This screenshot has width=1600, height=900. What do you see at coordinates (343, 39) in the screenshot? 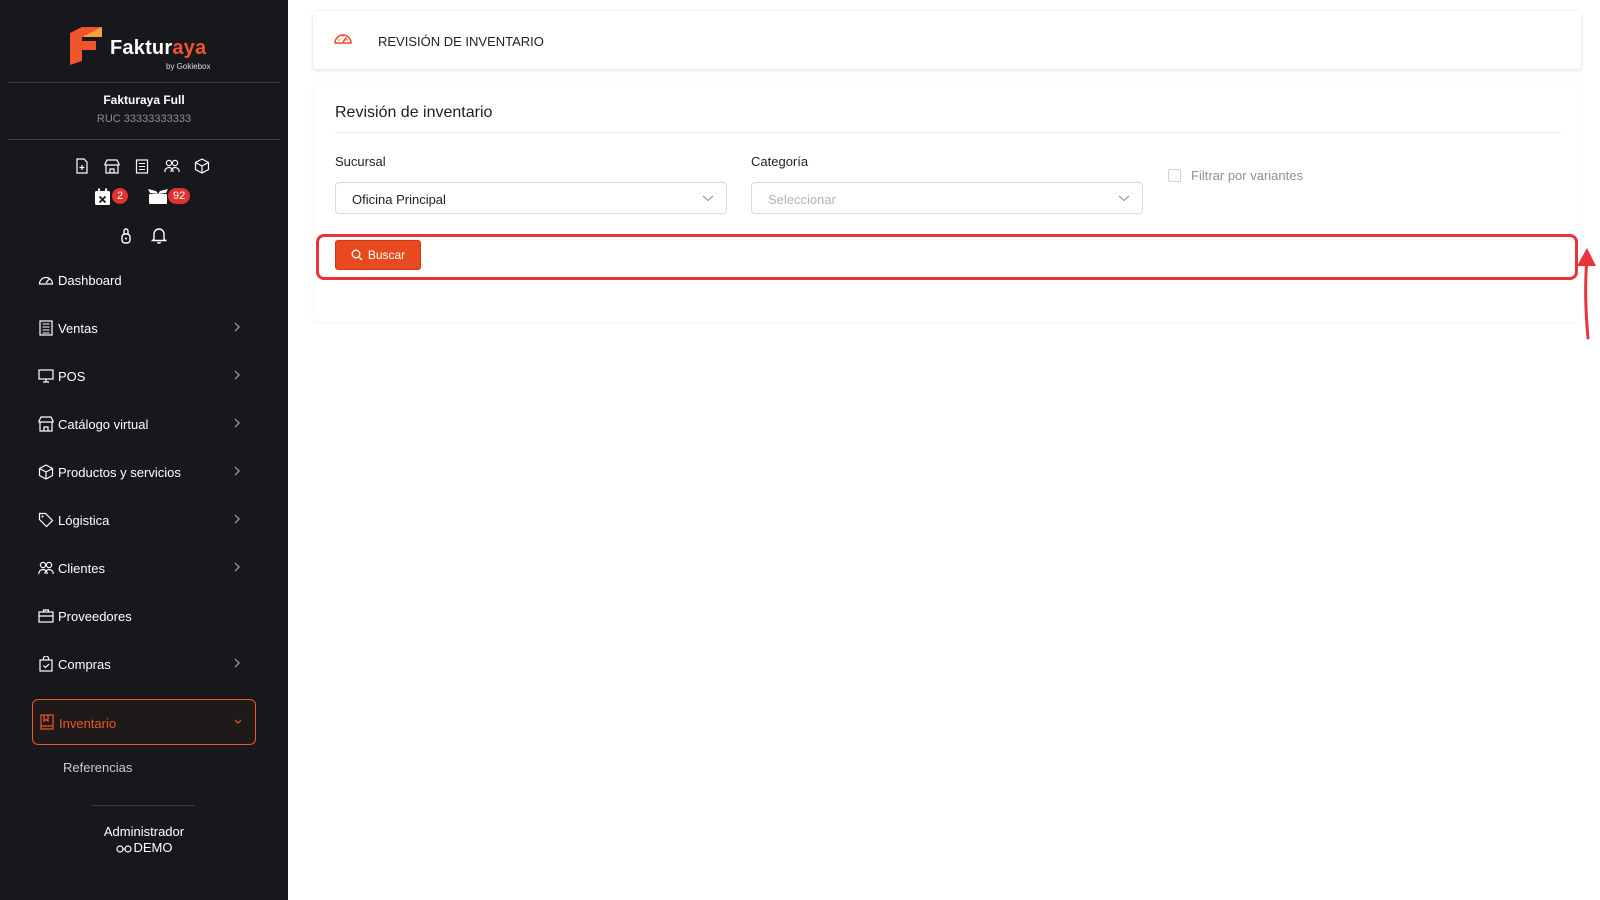
I see `speedometer-icon` at bounding box center [343, 39].